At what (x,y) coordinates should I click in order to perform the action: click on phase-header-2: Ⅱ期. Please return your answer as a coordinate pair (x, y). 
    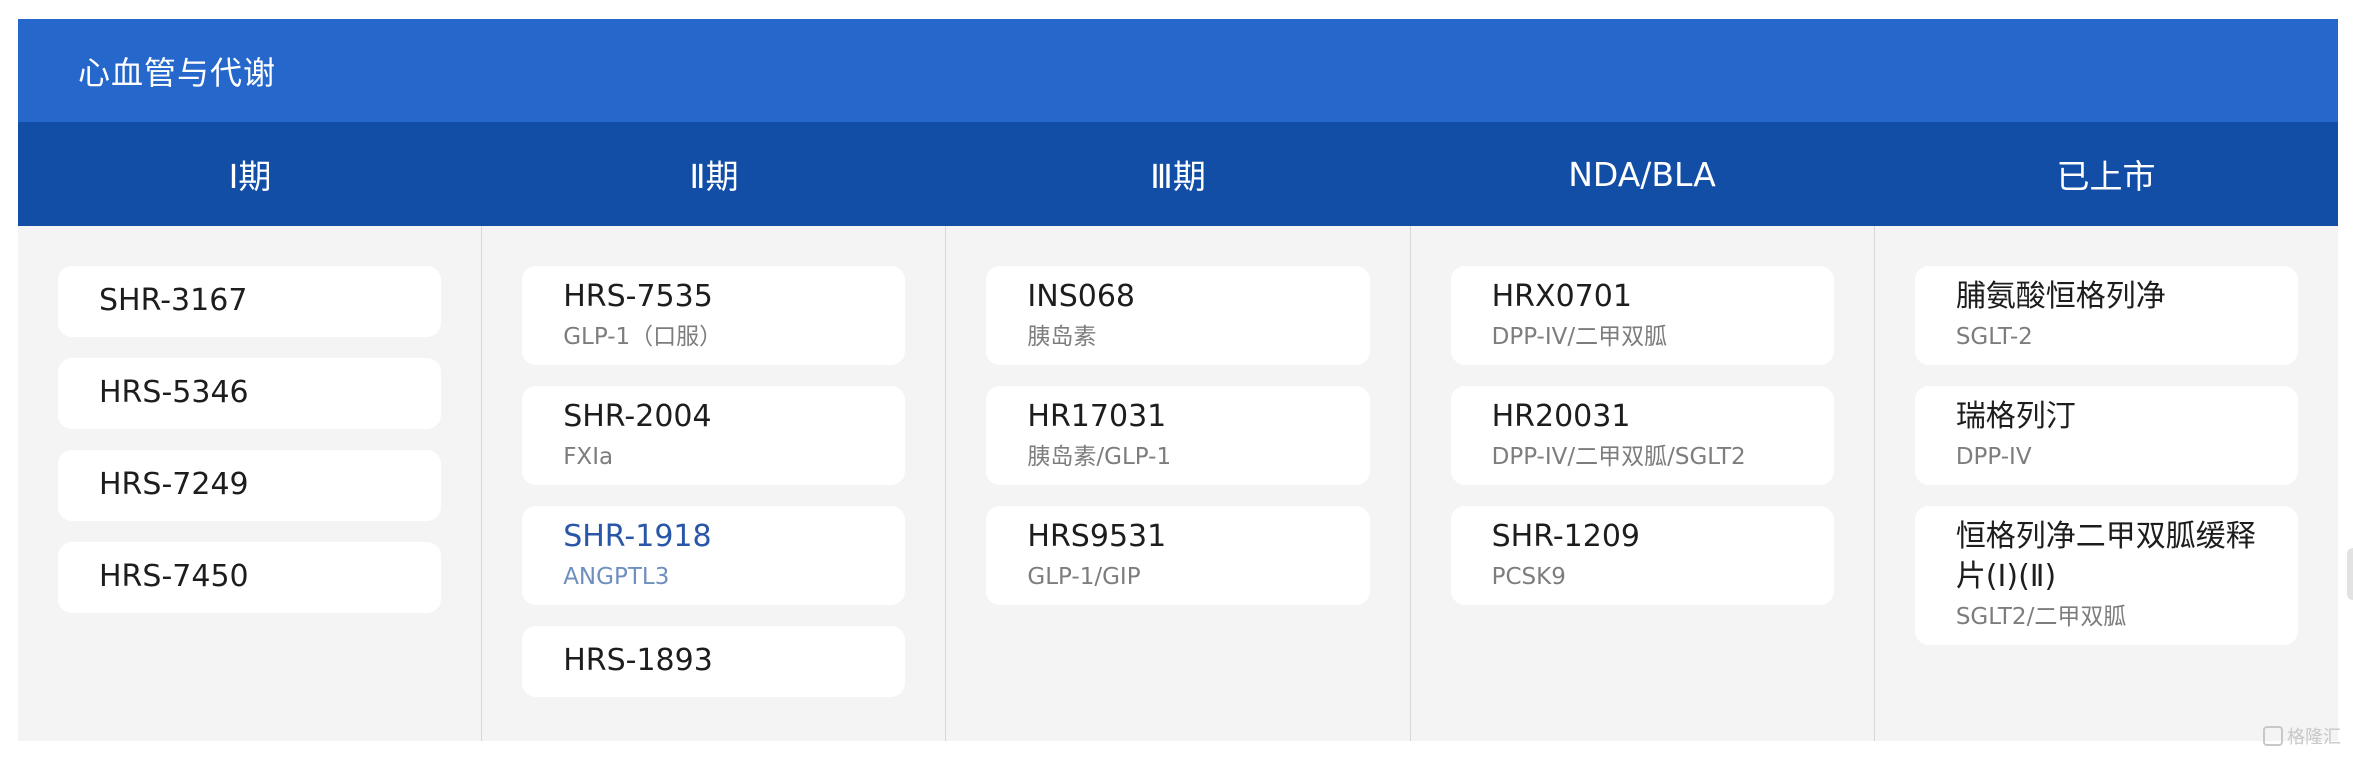
    Looking at the image, I should click on (714, 176).